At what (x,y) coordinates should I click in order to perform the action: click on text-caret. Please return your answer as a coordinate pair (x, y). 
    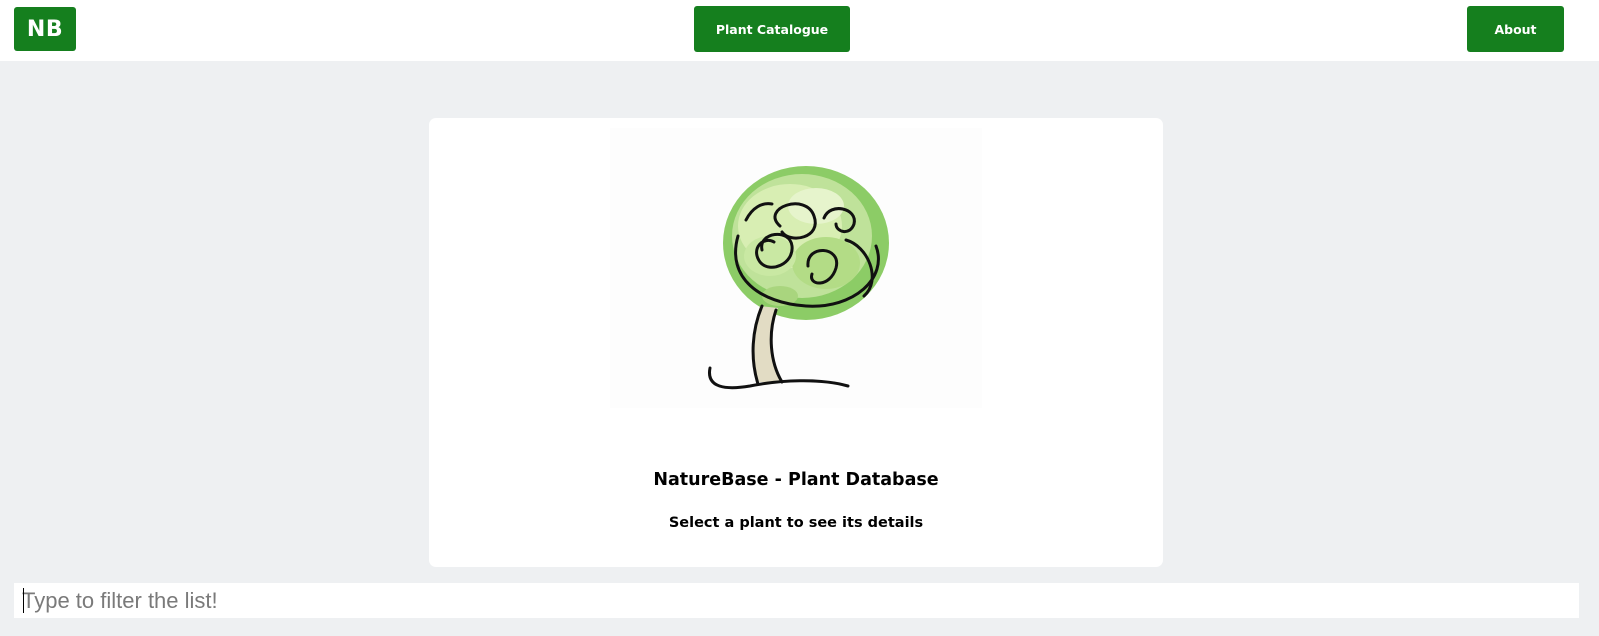
    Looking at the image, I should click on (23, 600).